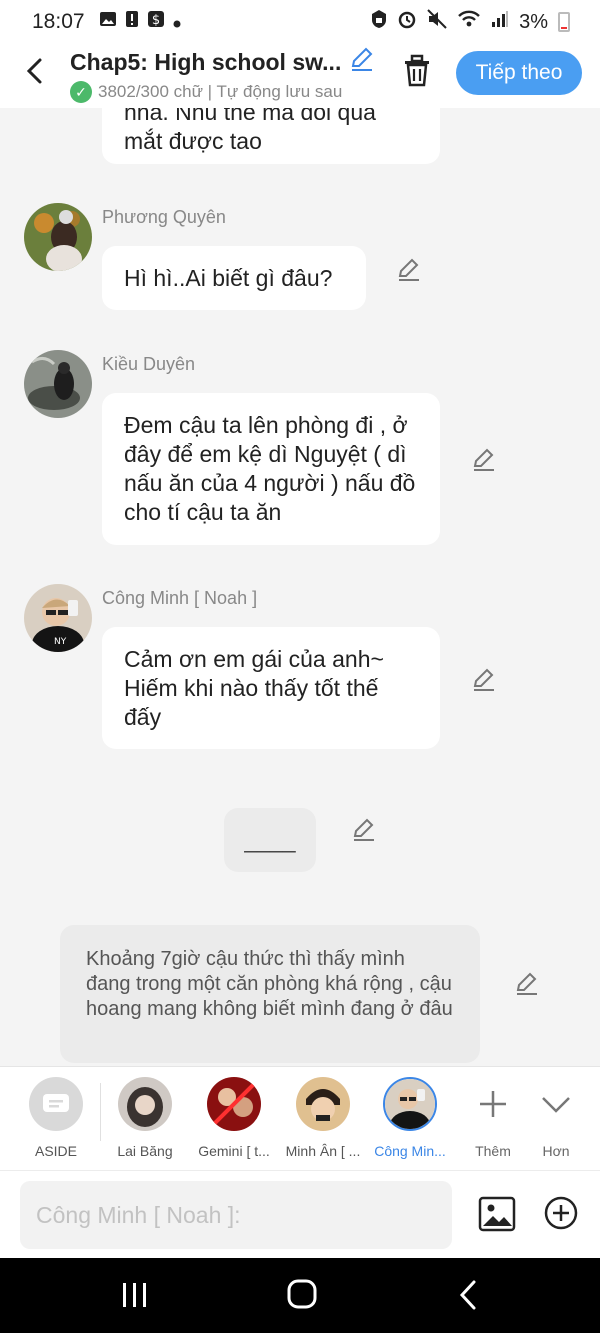 This screenshot has width=600, height=1333. Describe the element at coordinates (145, 1151) in the screenshot. I see `character-label: Lai Băng` at that location.